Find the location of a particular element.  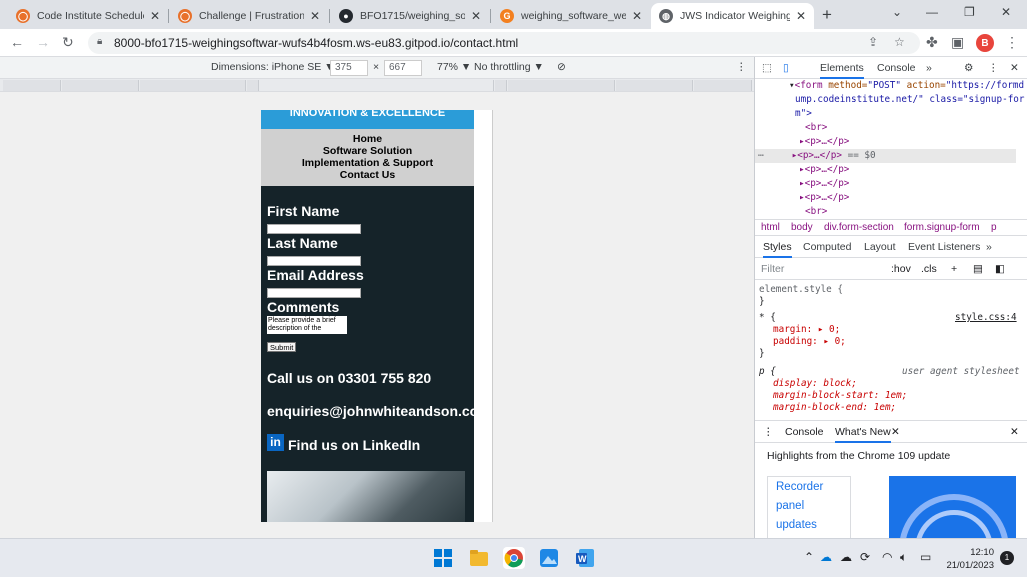

device-dimensions-select: Dimensions: iPhone SE ▼ is located at coordinates (273, 67).